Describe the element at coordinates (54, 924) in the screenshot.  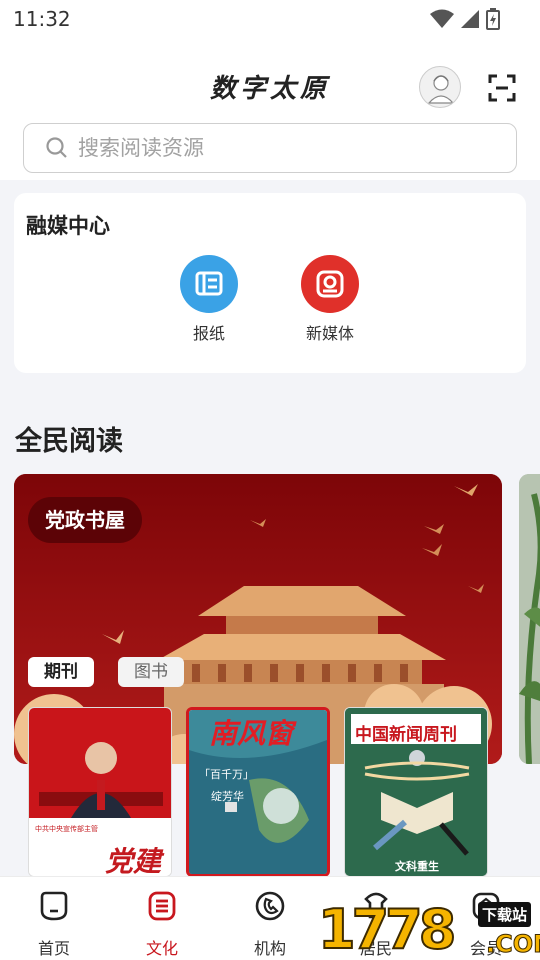
I see `tabbar-item-home: 首页` at that location.